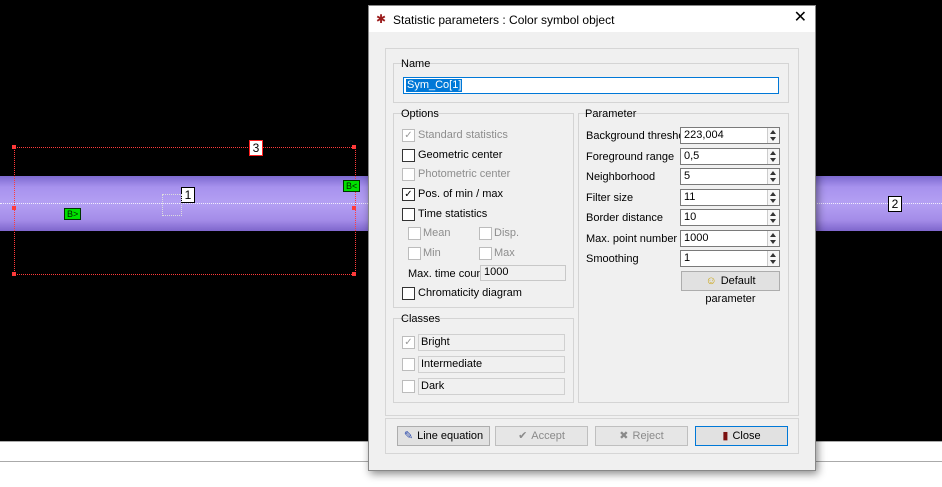 The height and width of the screenshot is (487, 942). What do you see at coordinates (485, 233) in the screenshot?
I see `disp-checkbox` at bounding box center [485, 233].